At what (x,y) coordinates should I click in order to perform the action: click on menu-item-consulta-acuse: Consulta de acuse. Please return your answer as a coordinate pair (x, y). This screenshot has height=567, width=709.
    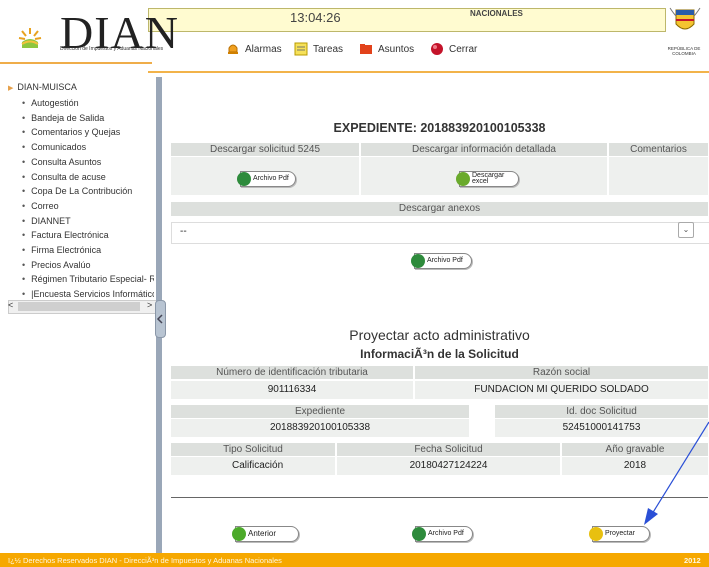
    Looking at the image, I should click on (88, 177).